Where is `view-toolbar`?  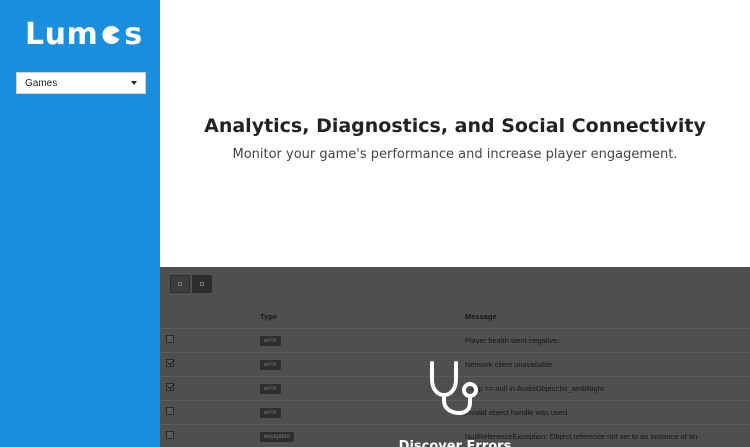
view-toolbar is located at coordinates (191, 284).